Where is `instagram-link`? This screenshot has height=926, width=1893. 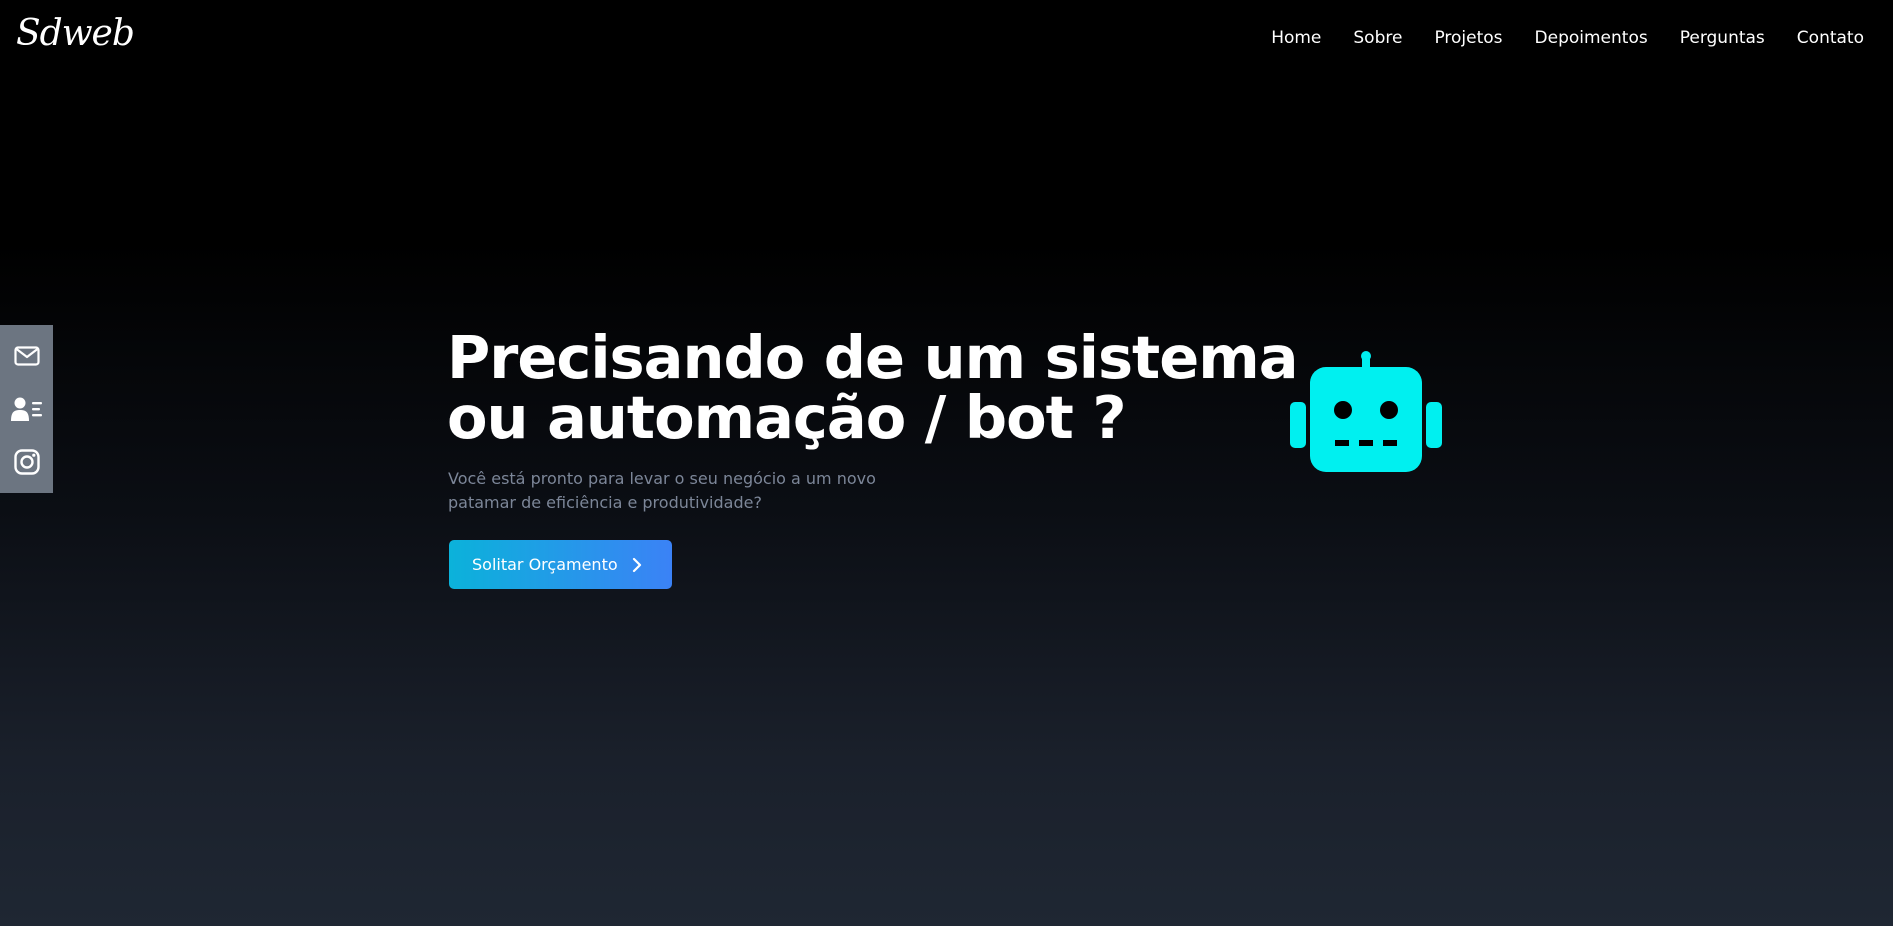
instagram-link is located at coordinates (27, 462).